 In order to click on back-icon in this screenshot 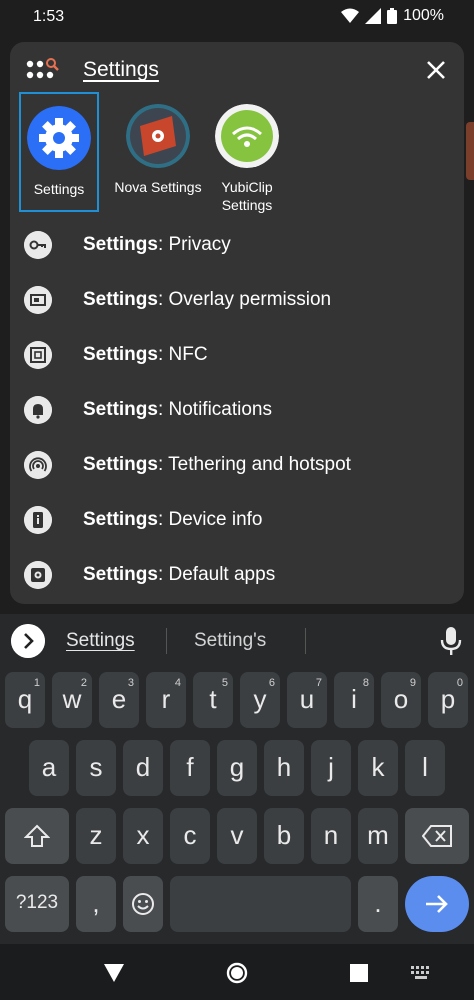, I will do `click(114, 973)`.